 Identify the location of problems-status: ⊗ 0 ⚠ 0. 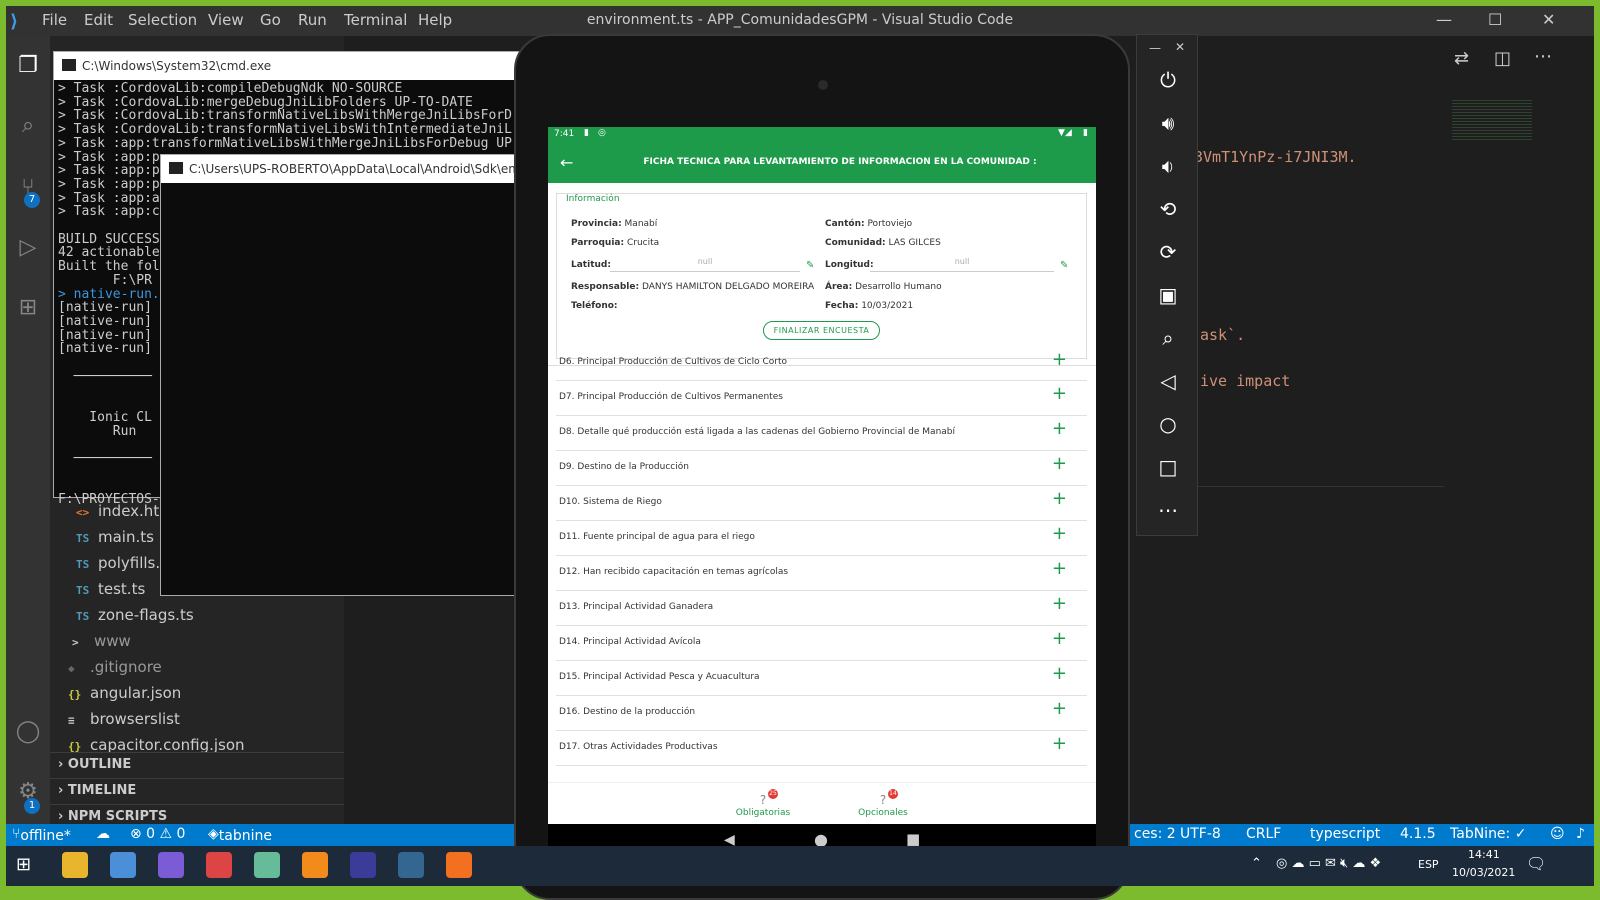
(157, 834).